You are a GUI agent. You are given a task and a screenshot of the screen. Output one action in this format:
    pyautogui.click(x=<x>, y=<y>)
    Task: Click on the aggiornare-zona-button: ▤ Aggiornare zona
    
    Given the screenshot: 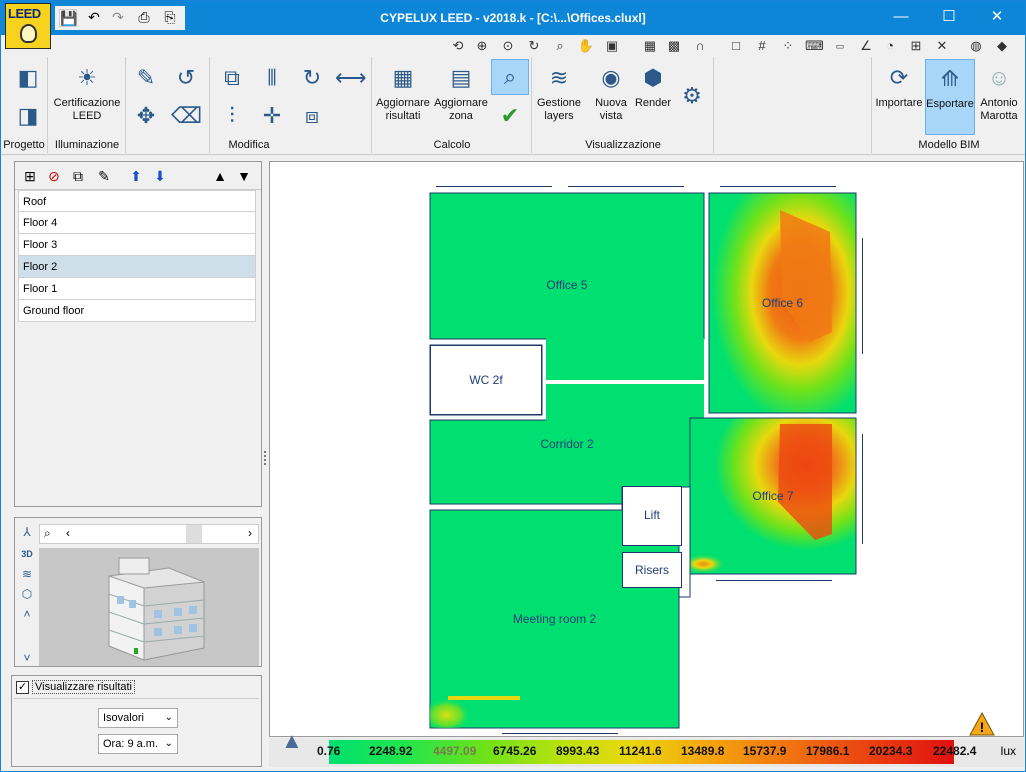 What is the action you would take?
    pyautogui.click(x=461, y=93)
    